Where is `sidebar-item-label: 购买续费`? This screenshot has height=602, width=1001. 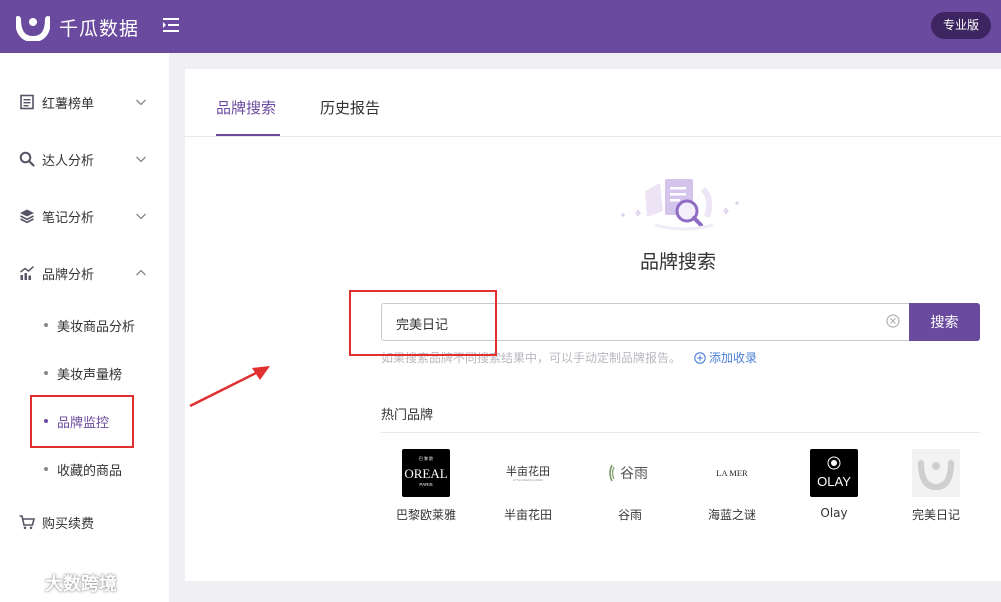
sidebar-item-label: 购买续费 is located at coordinates (68, 524).